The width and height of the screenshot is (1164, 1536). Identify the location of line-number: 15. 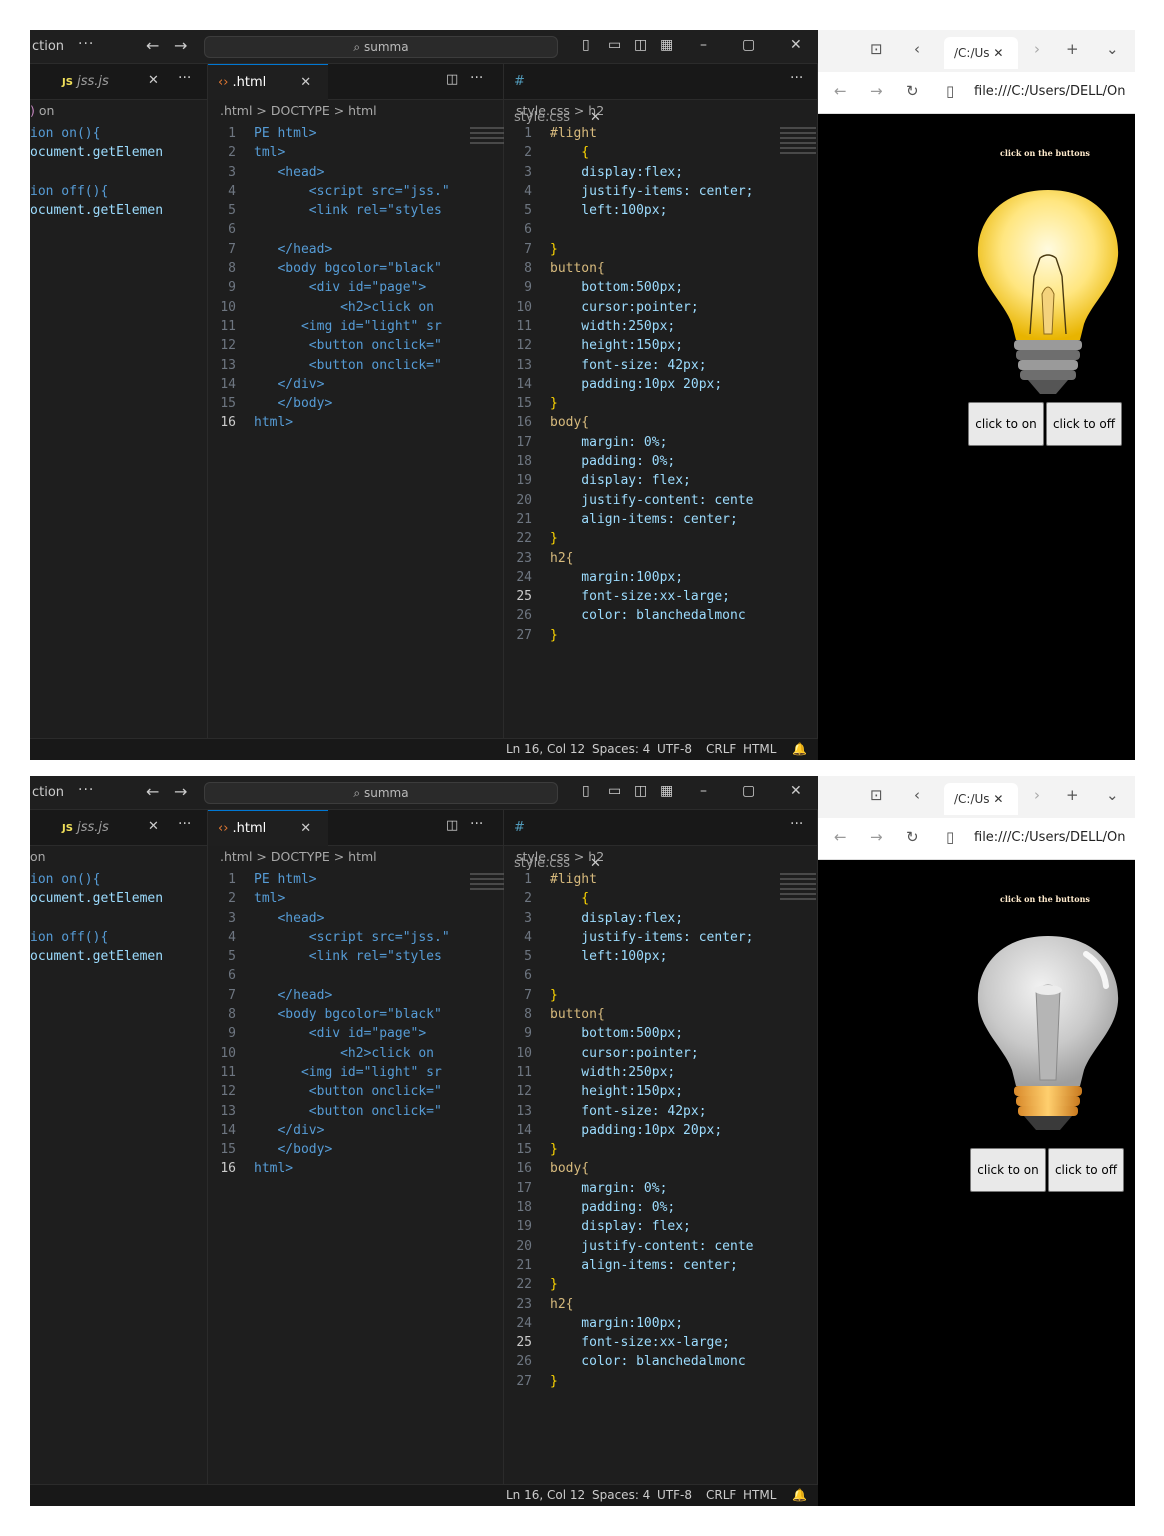
(228, 1150).